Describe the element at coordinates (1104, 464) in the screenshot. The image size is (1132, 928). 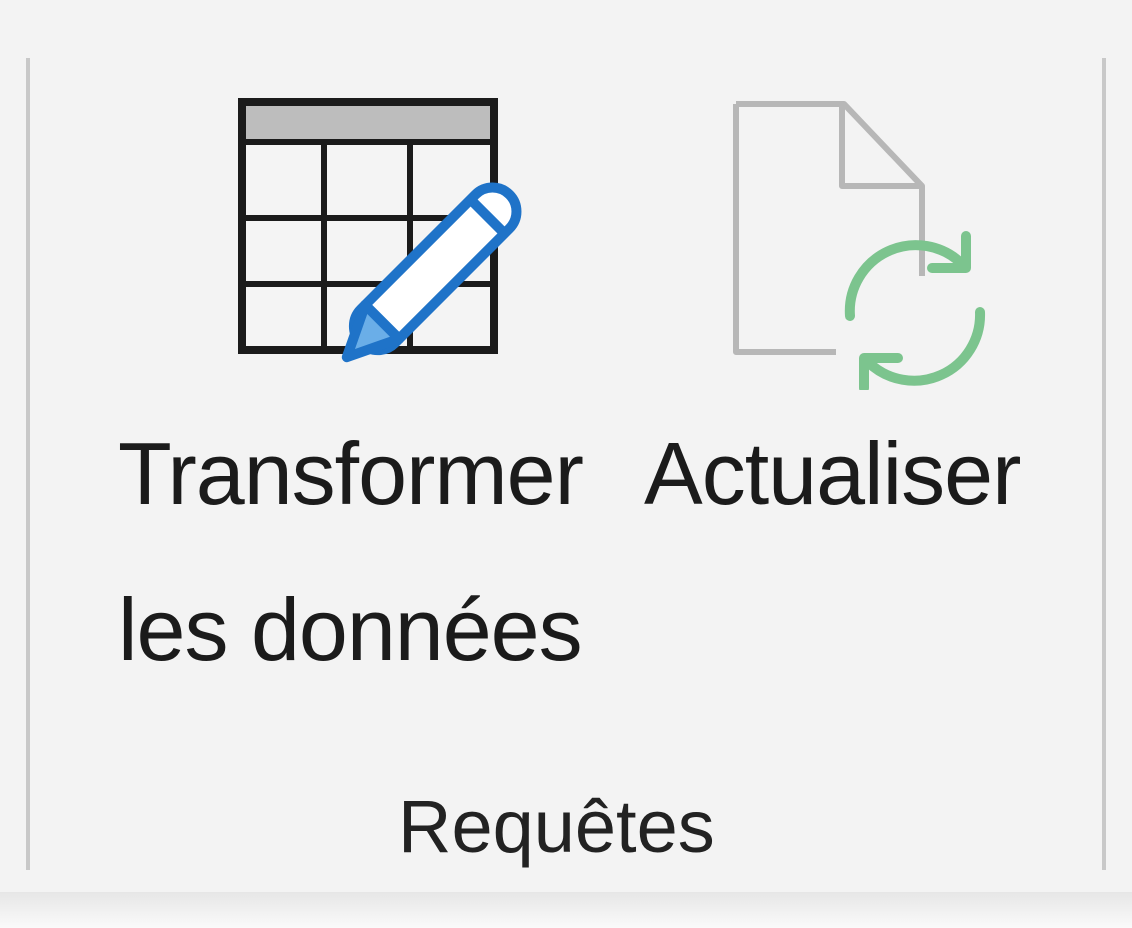
I see `group-separator-right` at that location.